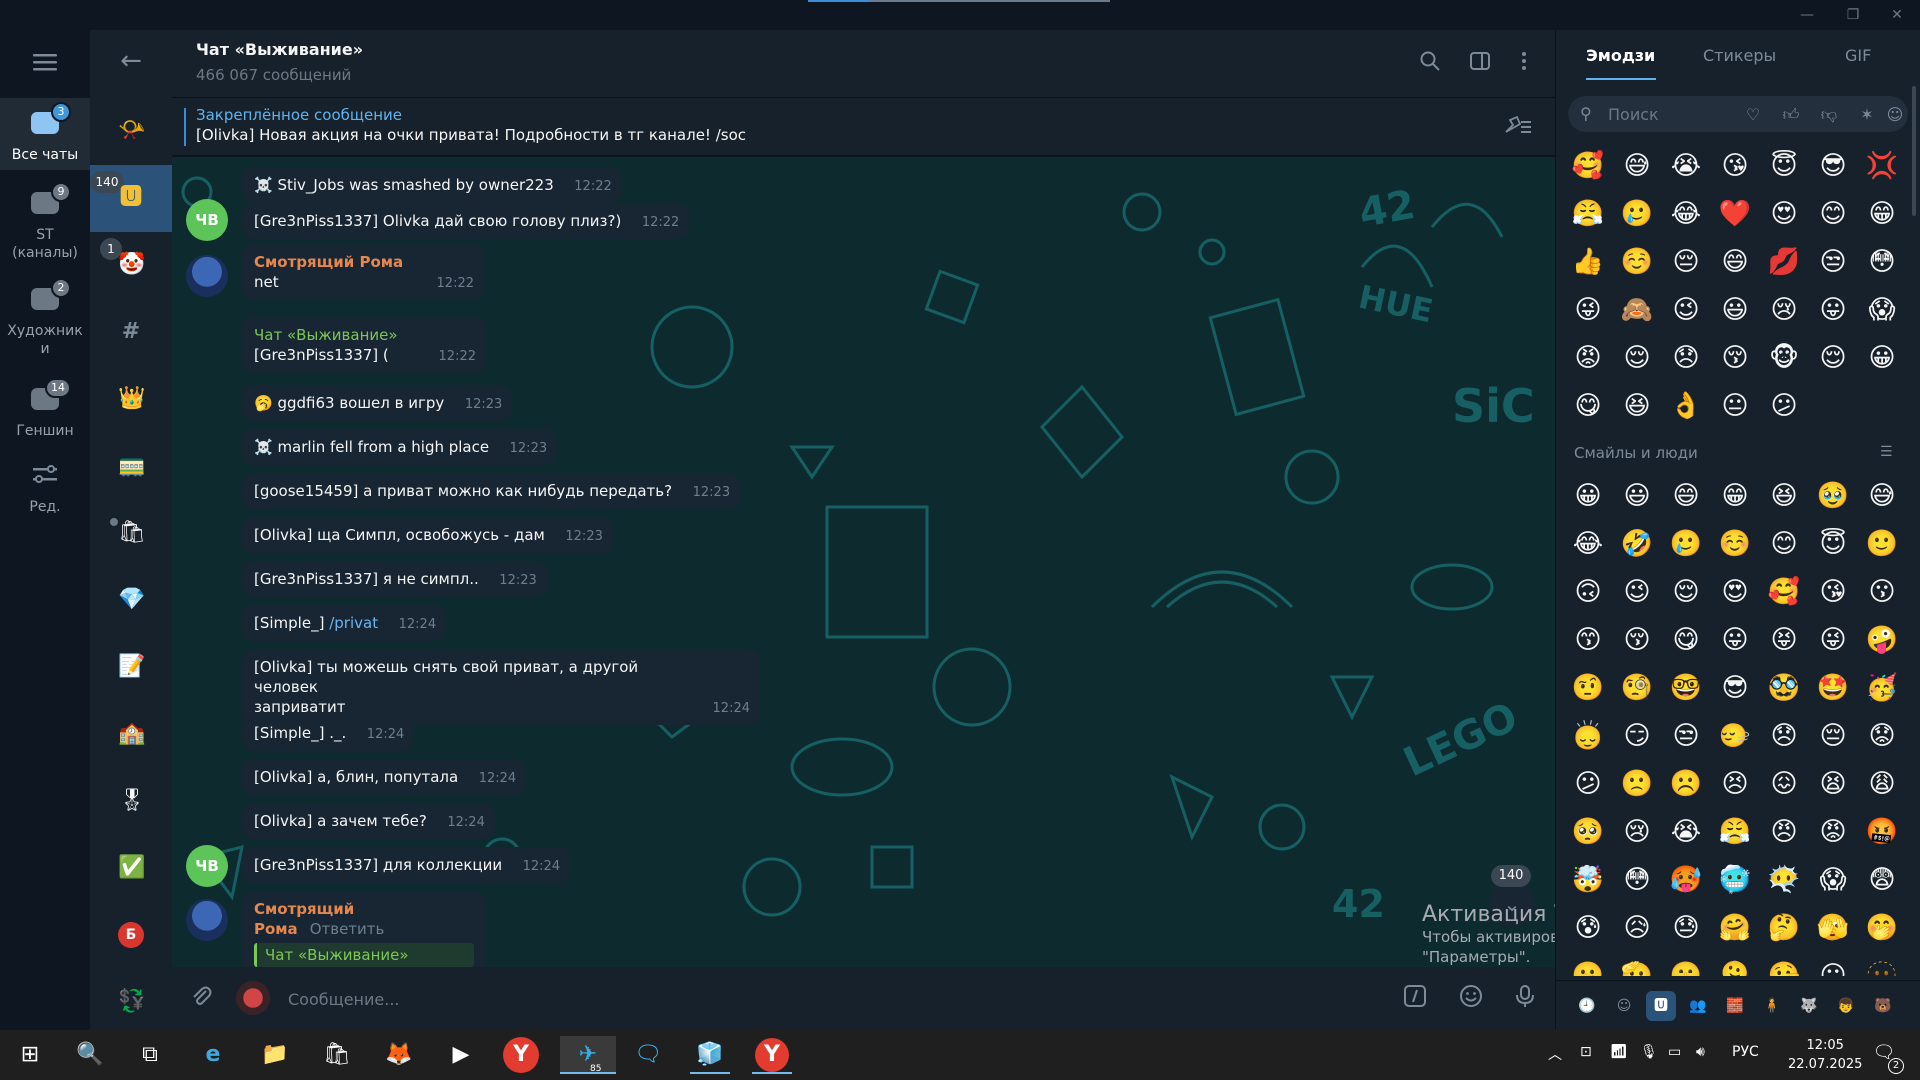 This screenshot has width=1920, height=1080. What do you see at coordinates (213, 1055) in the screenshot?
I see `edge-icon: e` at bounding box center [213, 1055].